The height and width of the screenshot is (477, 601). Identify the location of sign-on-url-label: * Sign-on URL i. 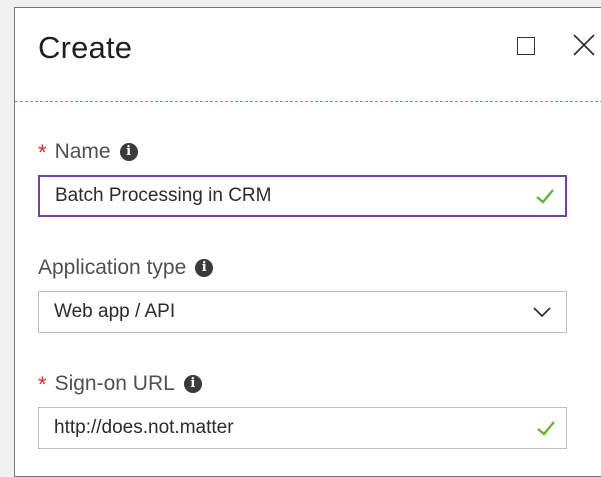
(120, 384).